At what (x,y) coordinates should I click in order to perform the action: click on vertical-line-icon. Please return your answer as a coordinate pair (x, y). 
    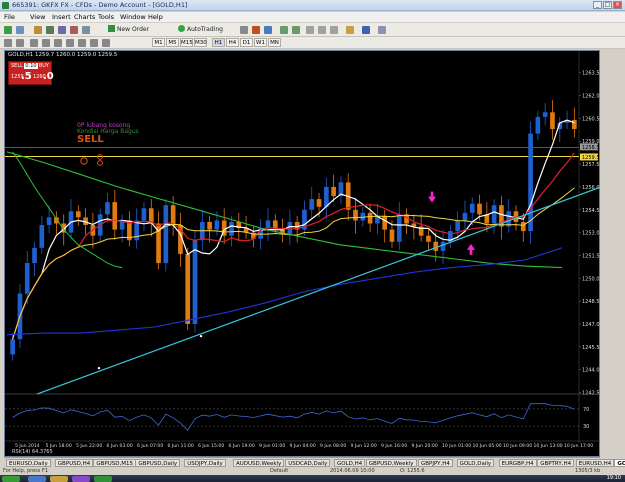
    Looking at the image, I should click on (34, 43).